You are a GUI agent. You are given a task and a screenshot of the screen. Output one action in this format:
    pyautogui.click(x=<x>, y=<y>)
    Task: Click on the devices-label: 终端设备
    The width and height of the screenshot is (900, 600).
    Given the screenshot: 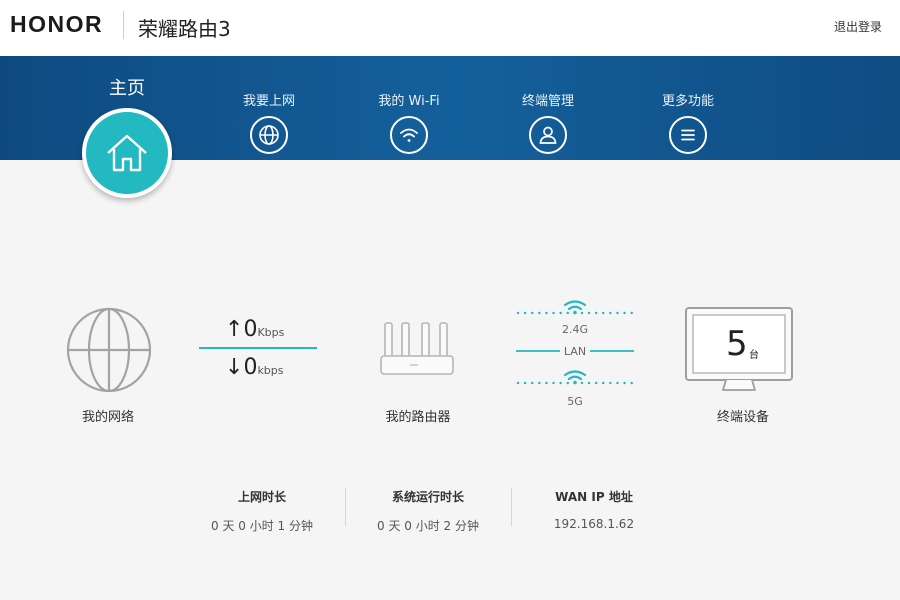 What is the action you would take?
    pyautogui.click(x=742, y=417)
    